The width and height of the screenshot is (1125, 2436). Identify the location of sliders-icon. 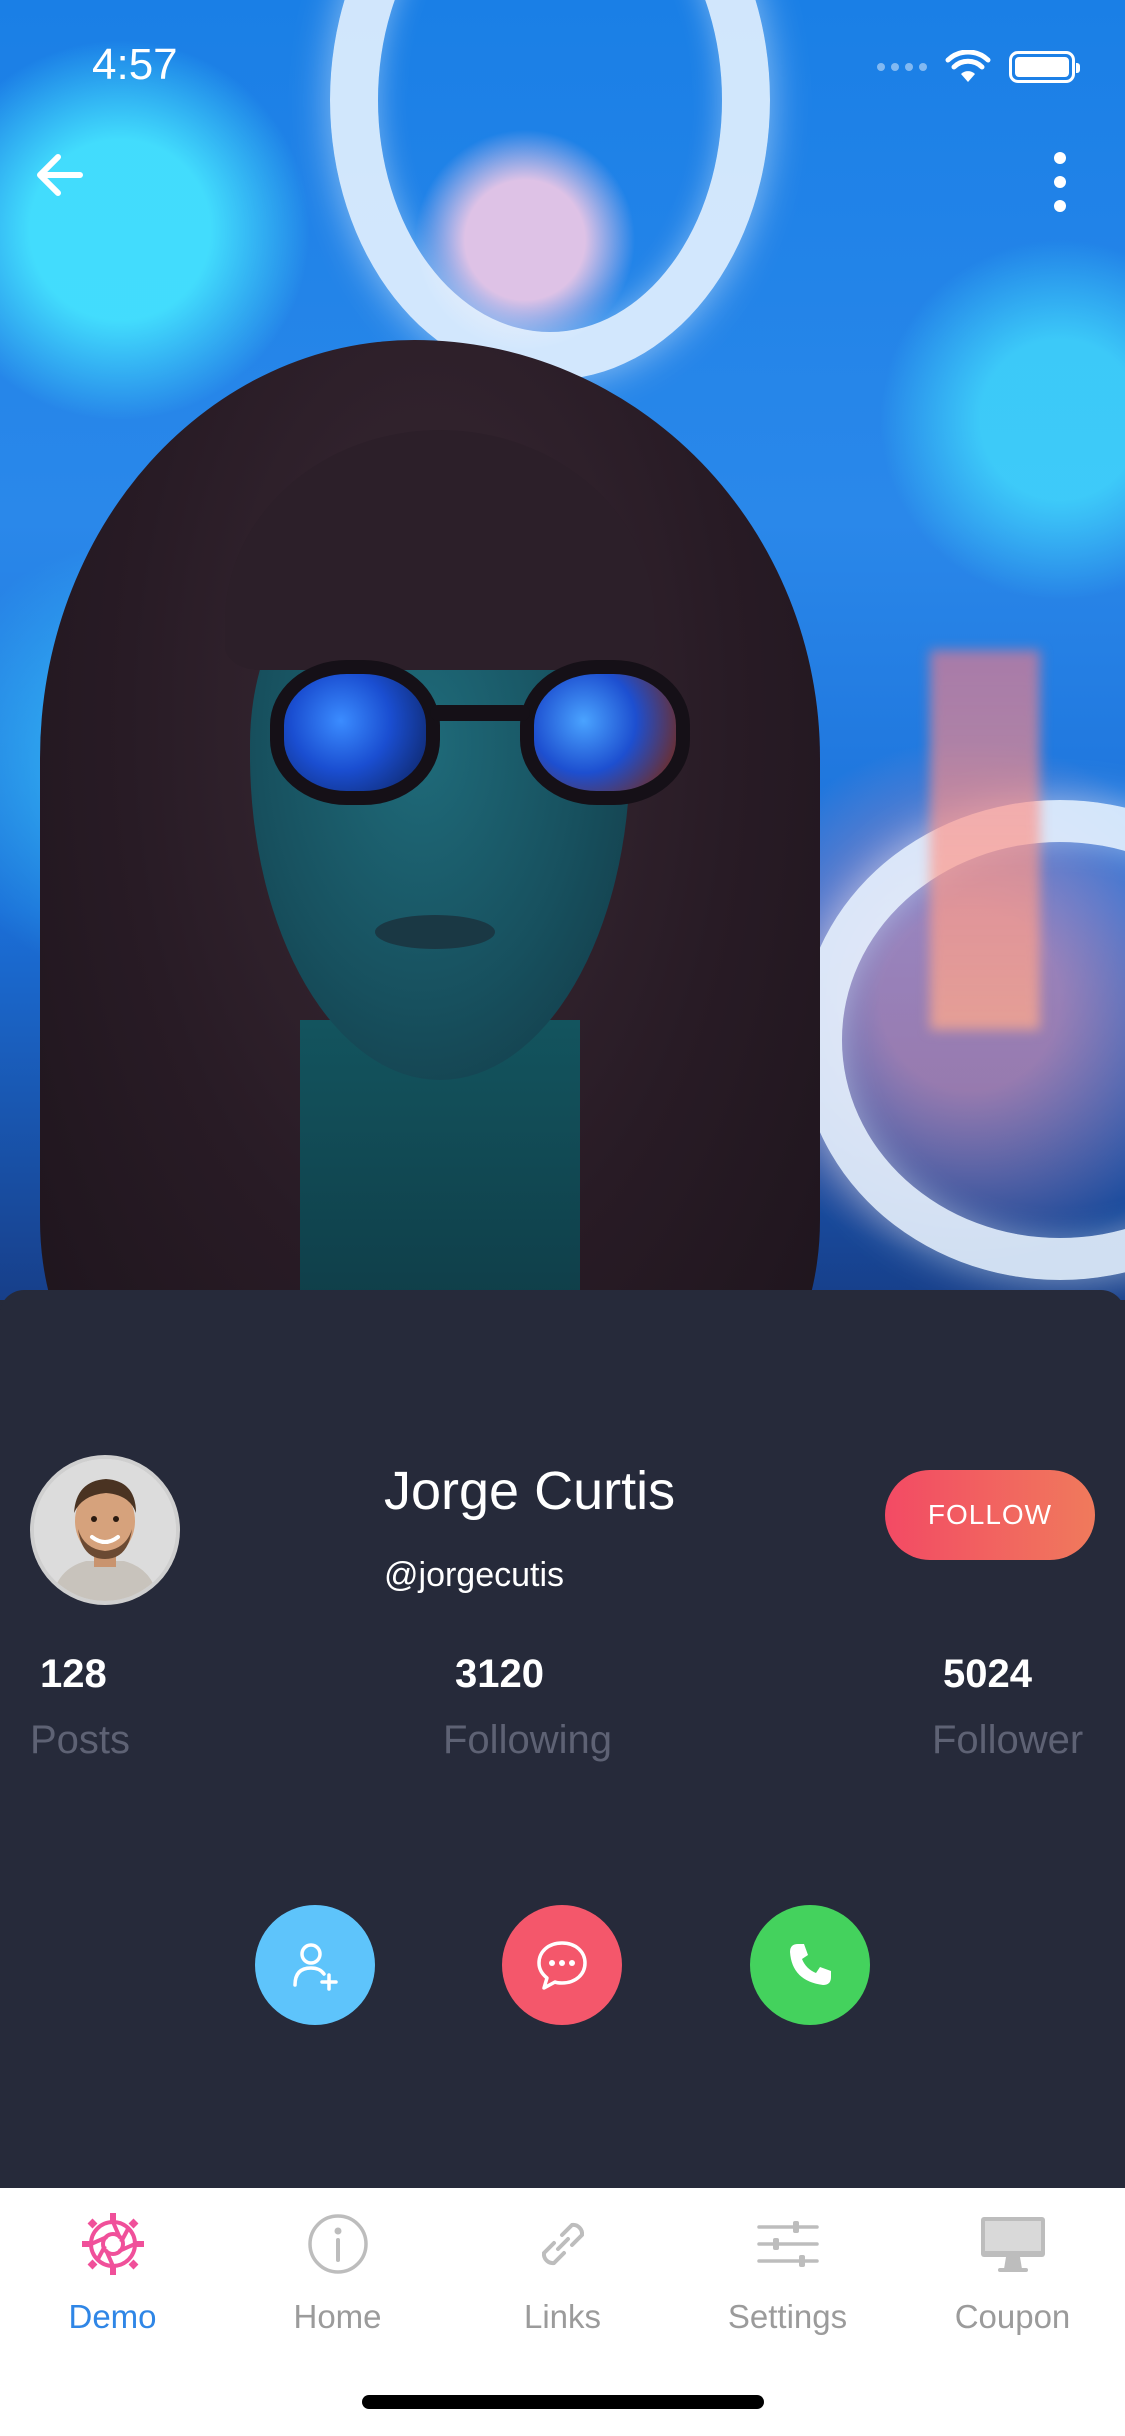
(787, 2244).